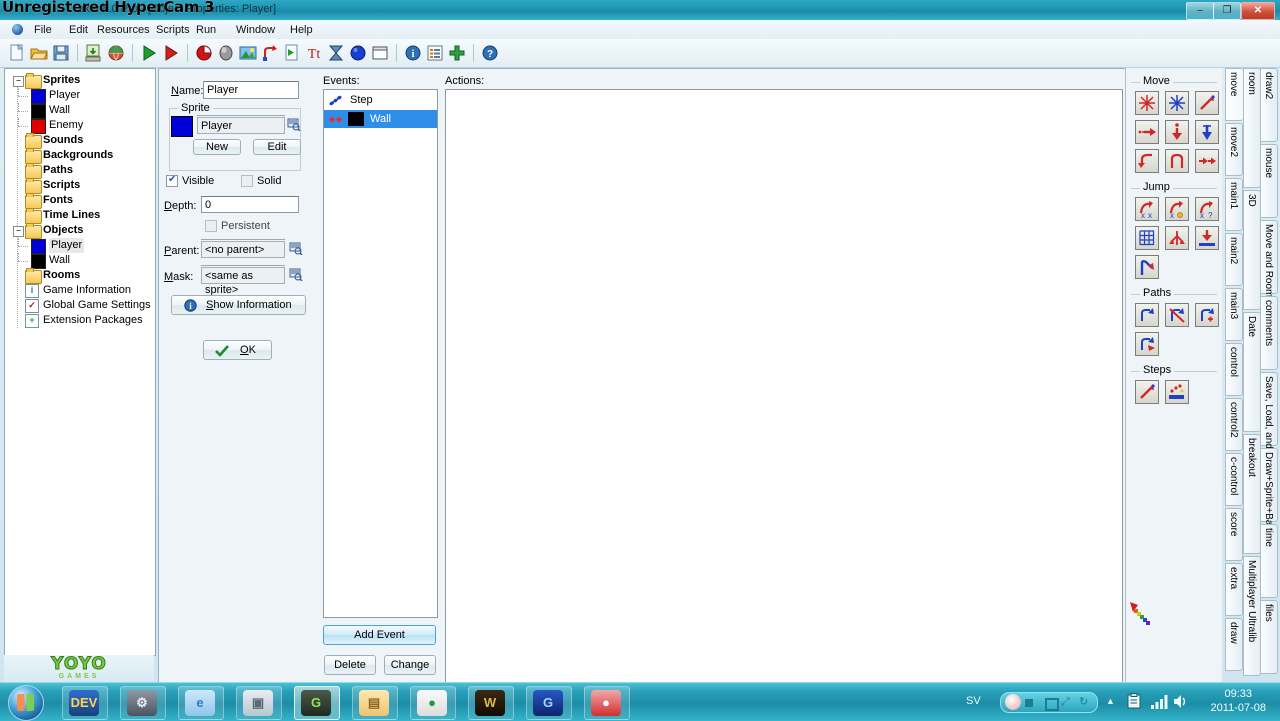 Image resolution: width=1280 pixels, height=721 pixels. Describe the element at coordinates (116, 53) in the screenshot. I see `publish-globe-icon` at that location.